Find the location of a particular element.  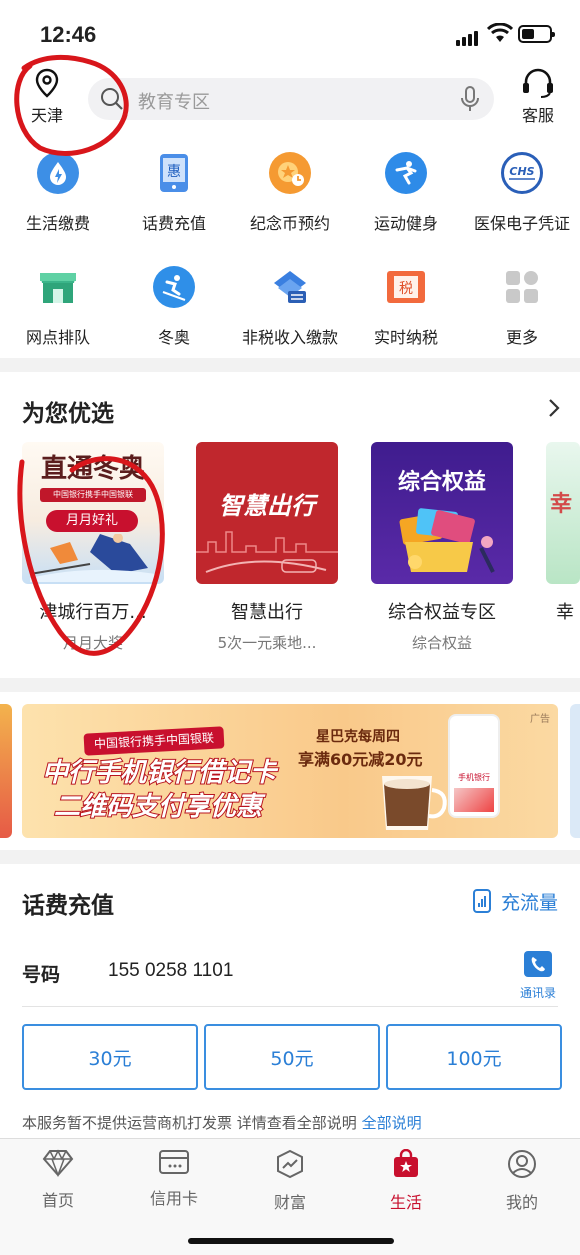

grid-item-medical-insurance: CHS 医保电子凭证 is located at coordinates (522, 193).